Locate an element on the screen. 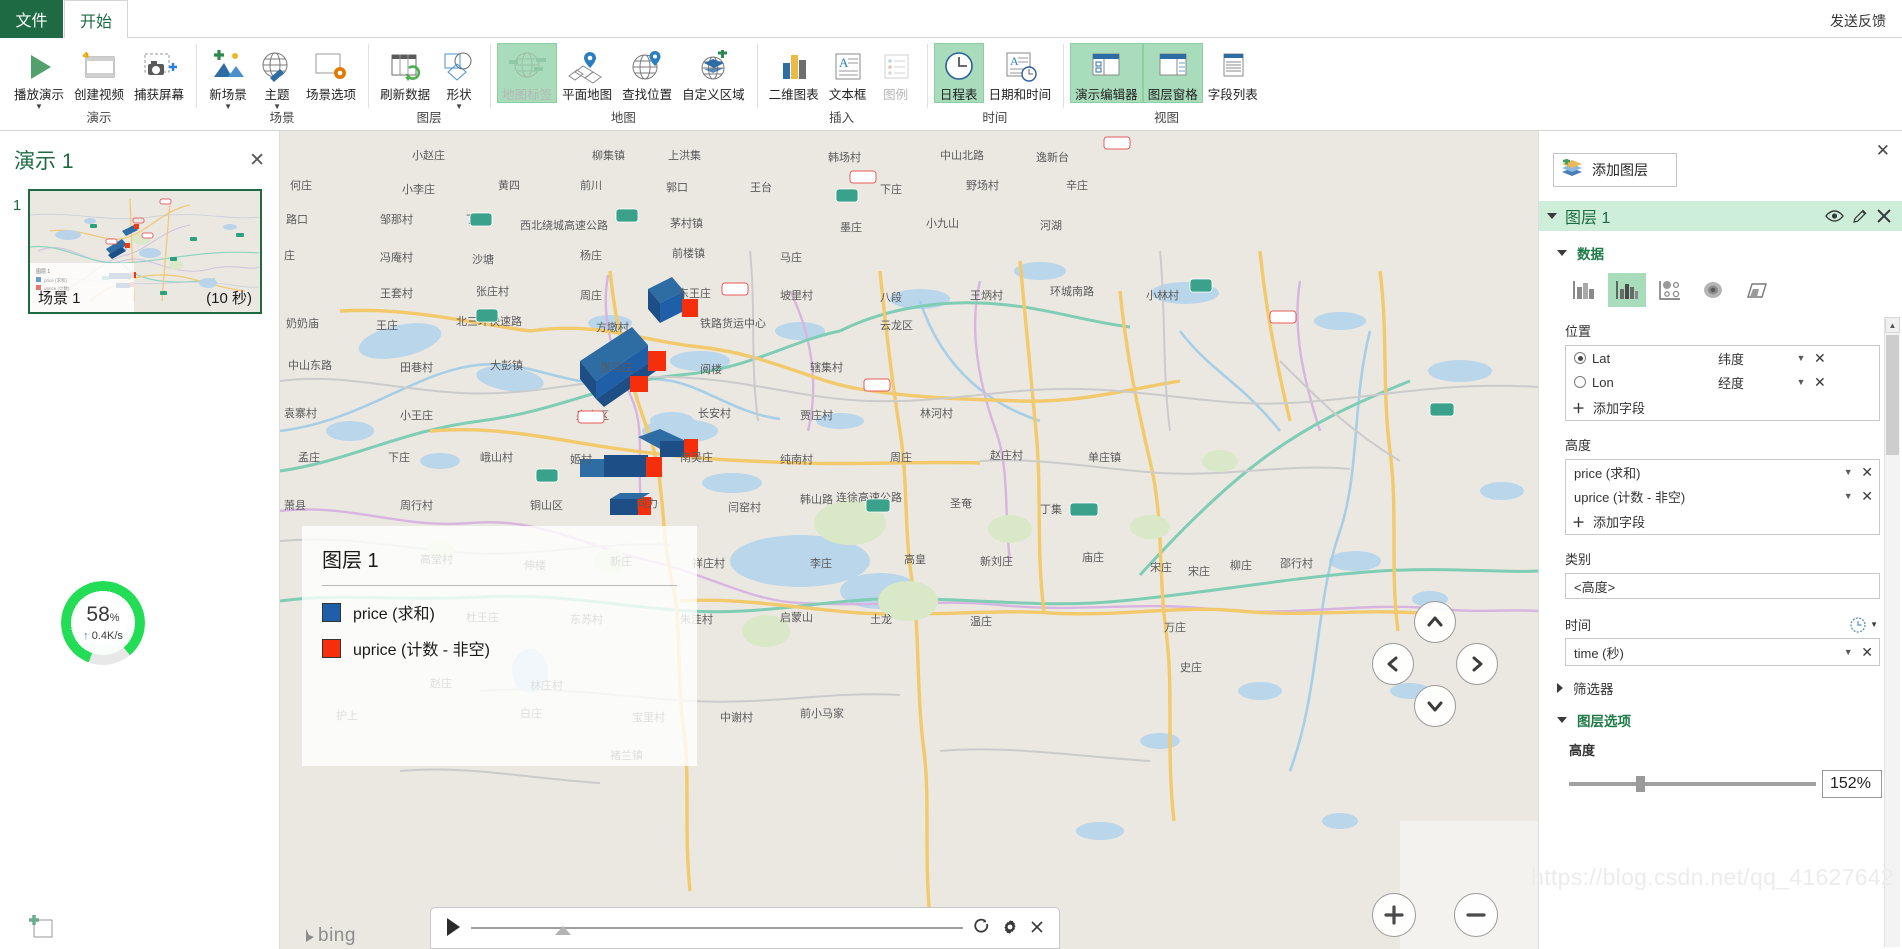 The image size is (1902, 949). ribbon-button-layer-pane: 图层窗格 is located at coordinates (1172, 73).